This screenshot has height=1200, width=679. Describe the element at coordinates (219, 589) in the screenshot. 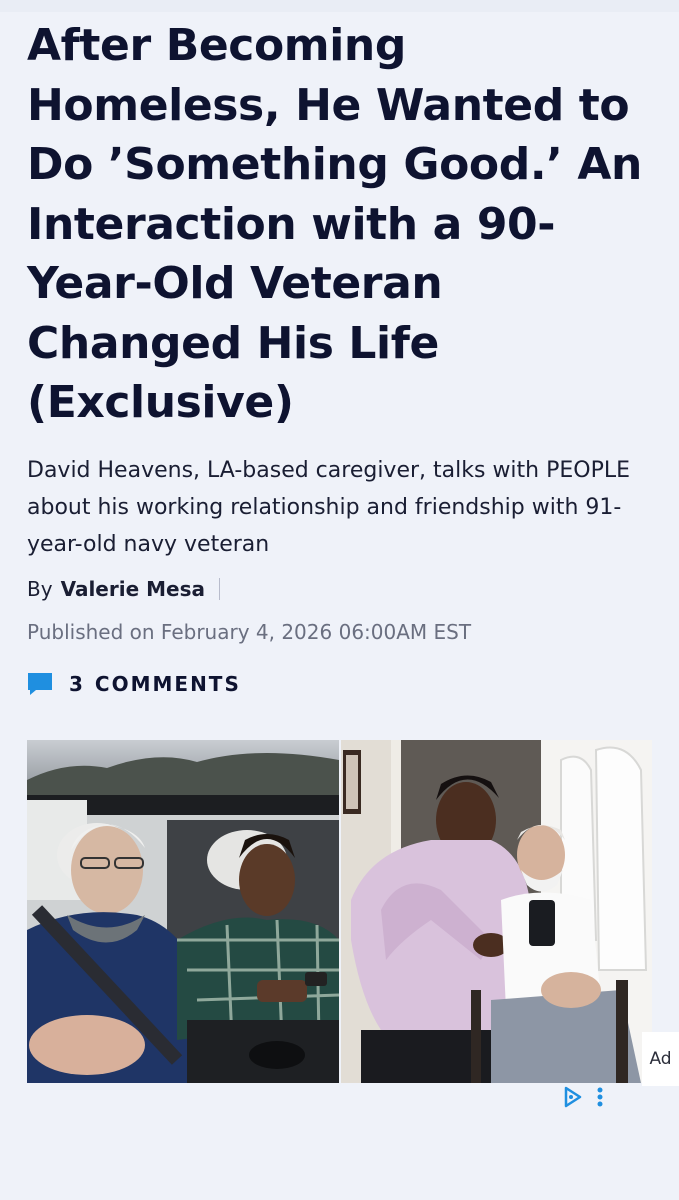

I see `byline-divider` at that location.